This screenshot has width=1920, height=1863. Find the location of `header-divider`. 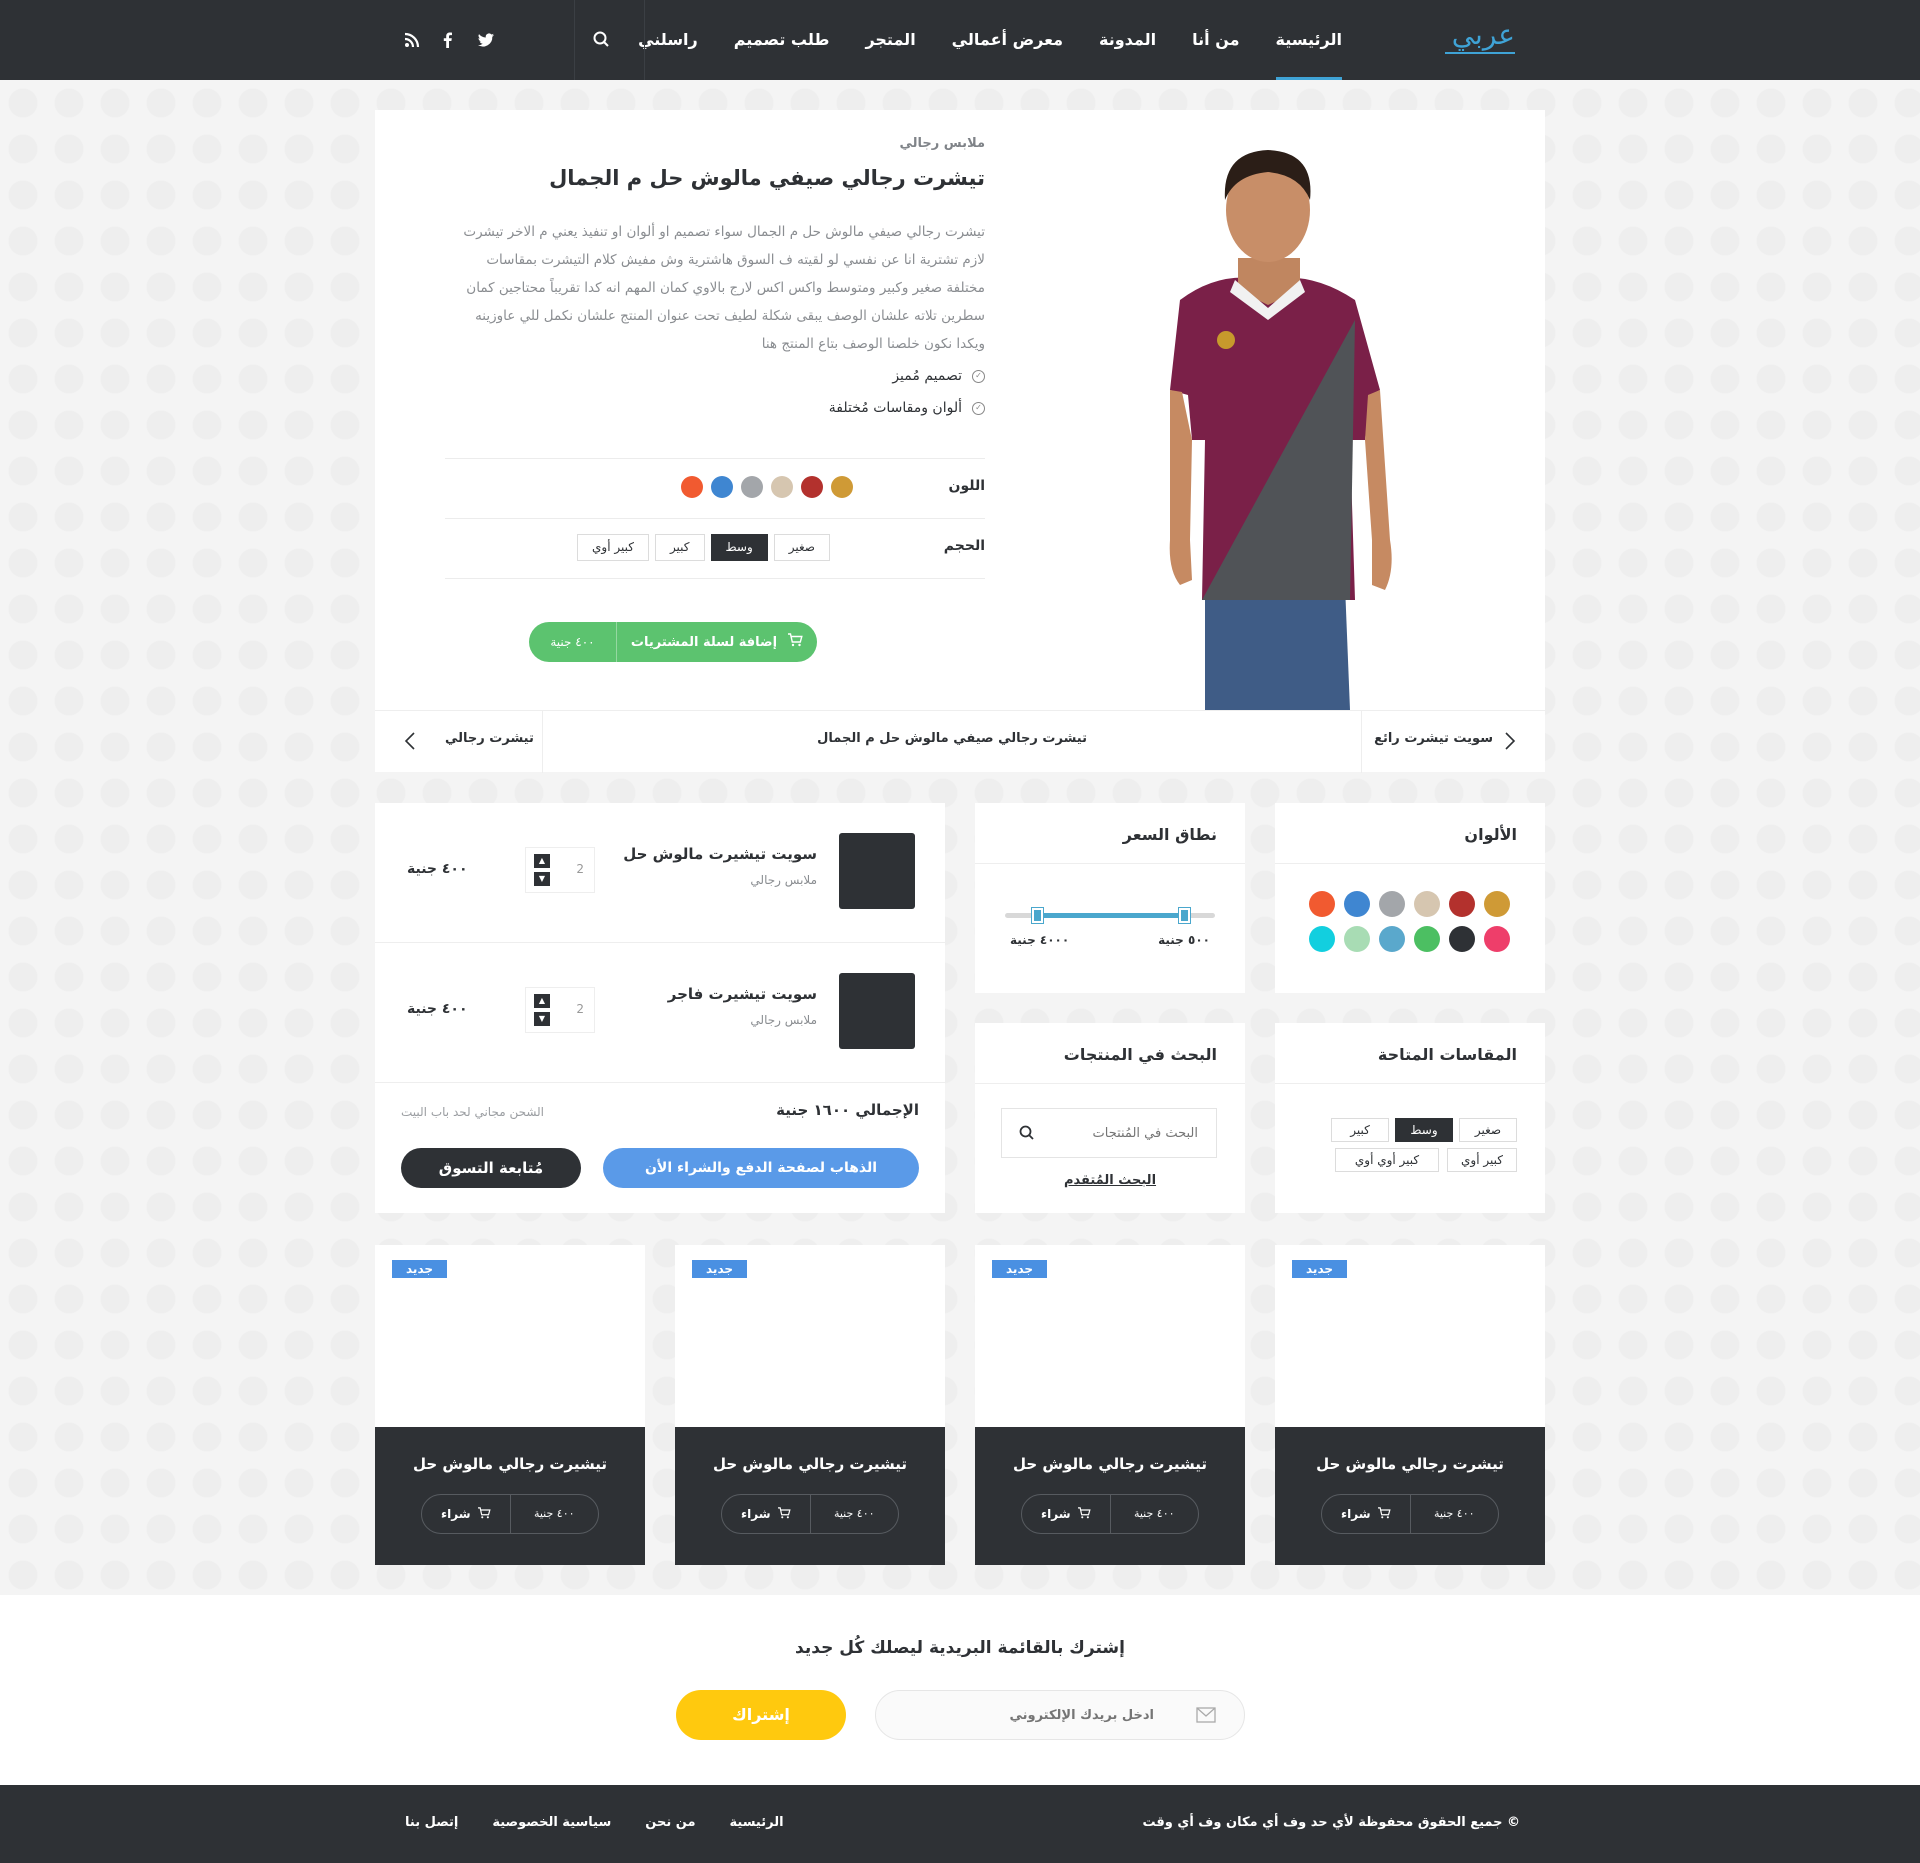

header-divider is located at coordinates (644, 40).